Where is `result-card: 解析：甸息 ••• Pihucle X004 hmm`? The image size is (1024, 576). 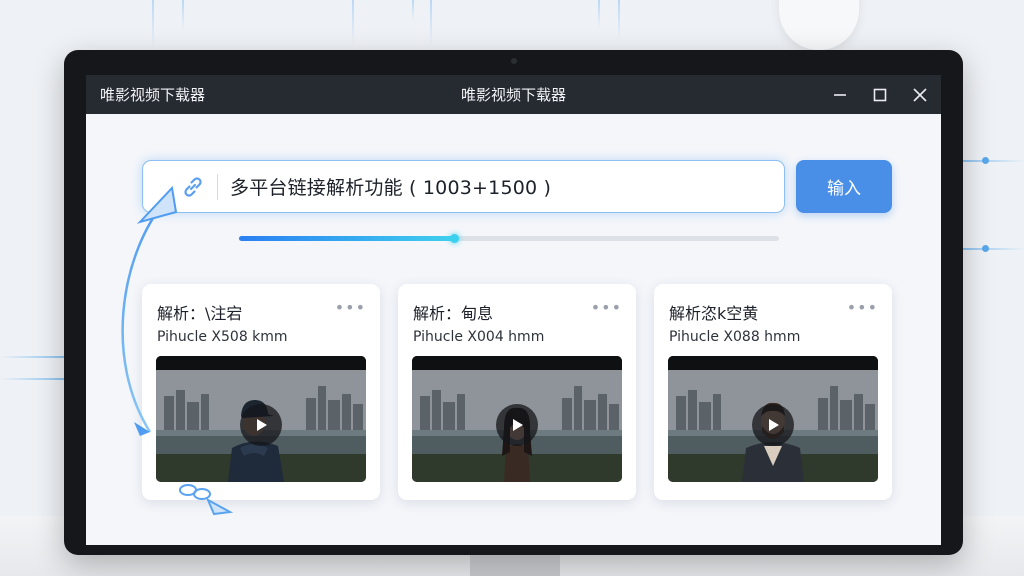 result-card: 解析：甸息 ••• Pihucle X004 hmm is located at coordinates (517, 392).